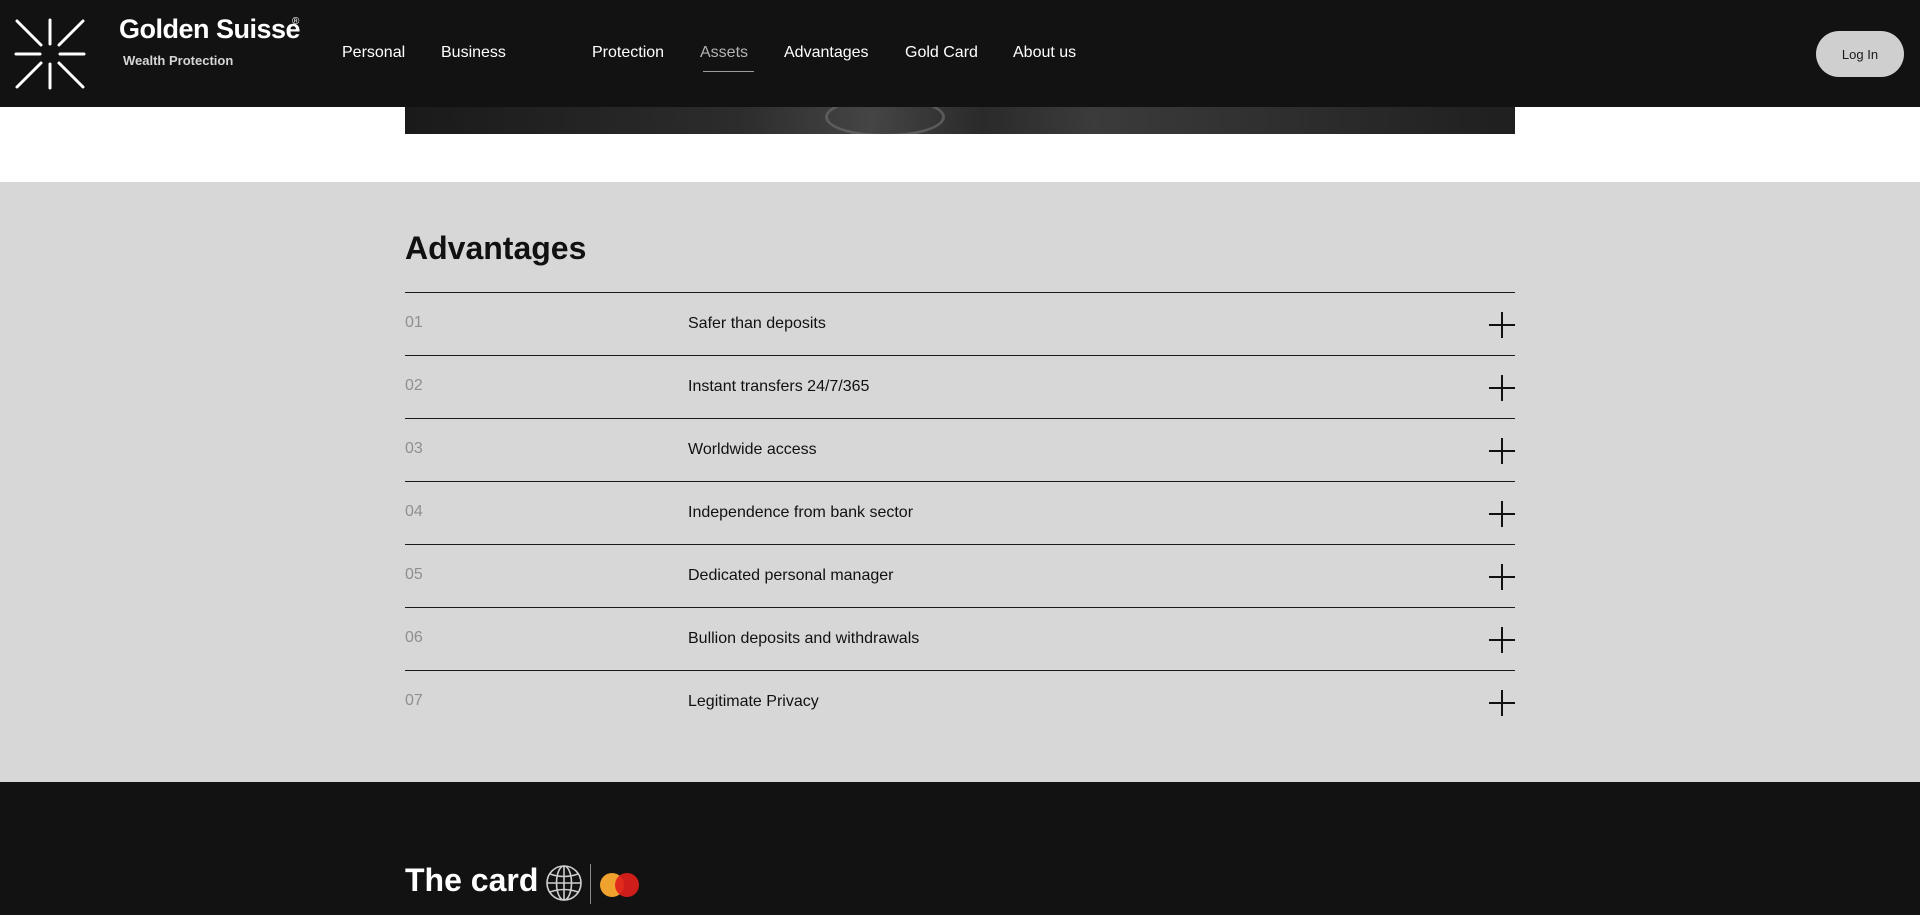  I want to click on accordion-item: 06 Bullion deposits and withdrawals, so click(960, 638).